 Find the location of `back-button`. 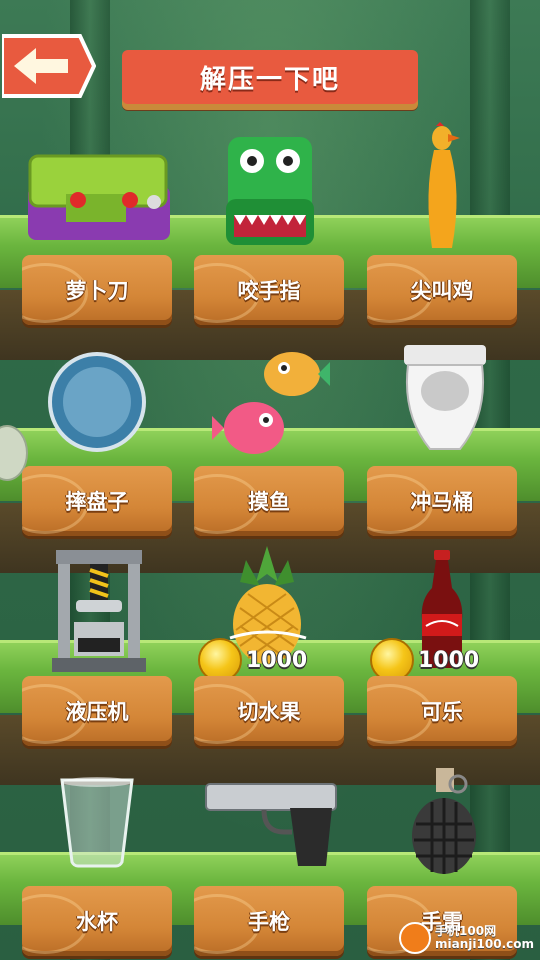

back-button is located at coordinates (48, 66).